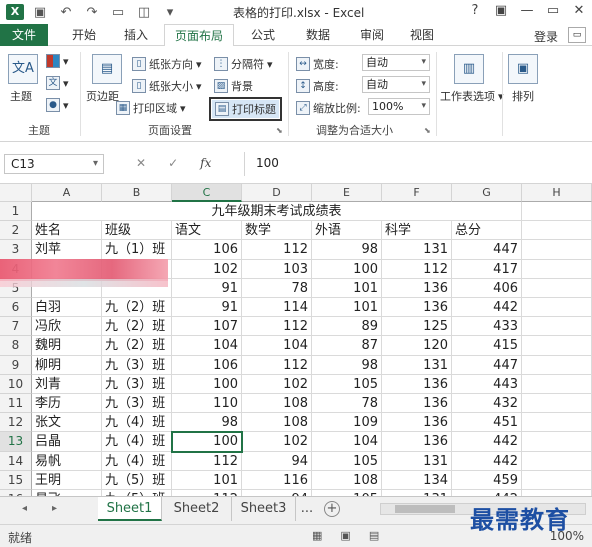  I want to click on undo-icon: ↶, so click(66, 12).